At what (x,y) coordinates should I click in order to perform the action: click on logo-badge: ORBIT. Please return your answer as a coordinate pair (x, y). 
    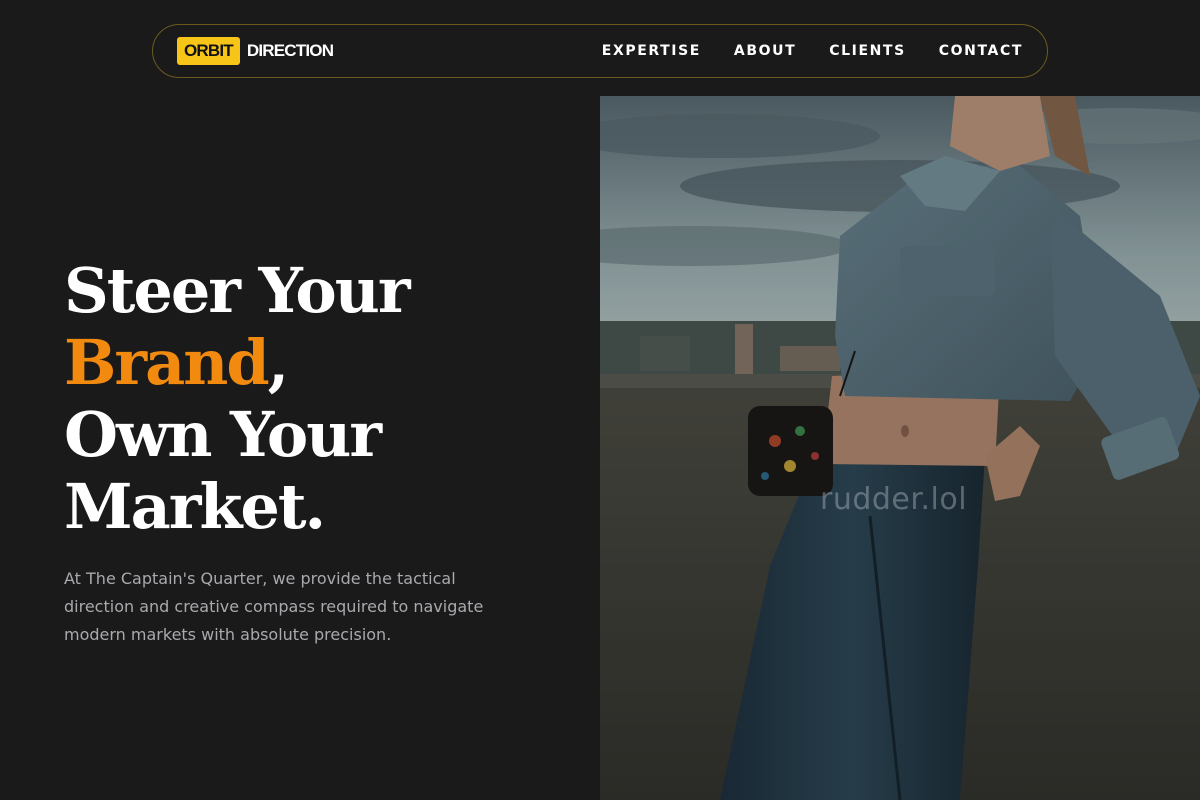
    Looking at the image, I should click on (208, 51).